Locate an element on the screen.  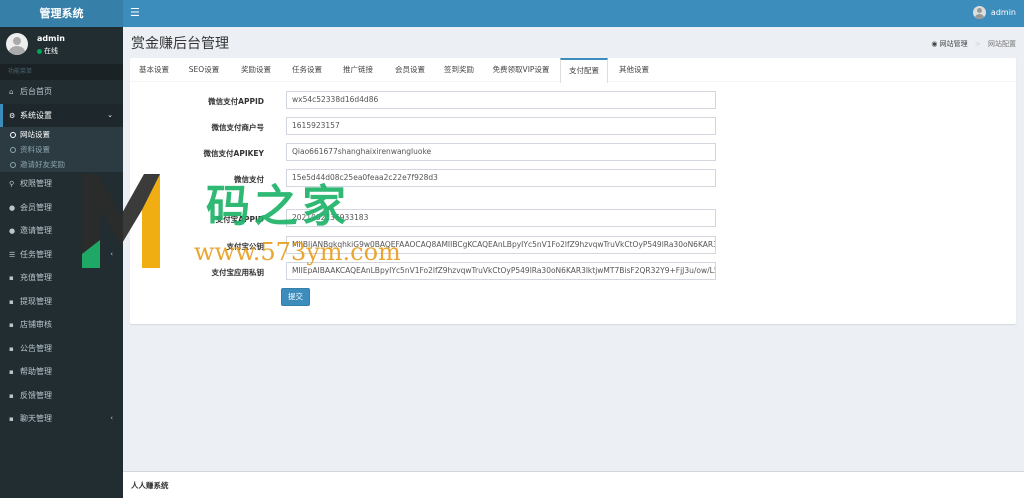
sidebar-item-members: ● 会员管理 is located at coordinates (61, 208).